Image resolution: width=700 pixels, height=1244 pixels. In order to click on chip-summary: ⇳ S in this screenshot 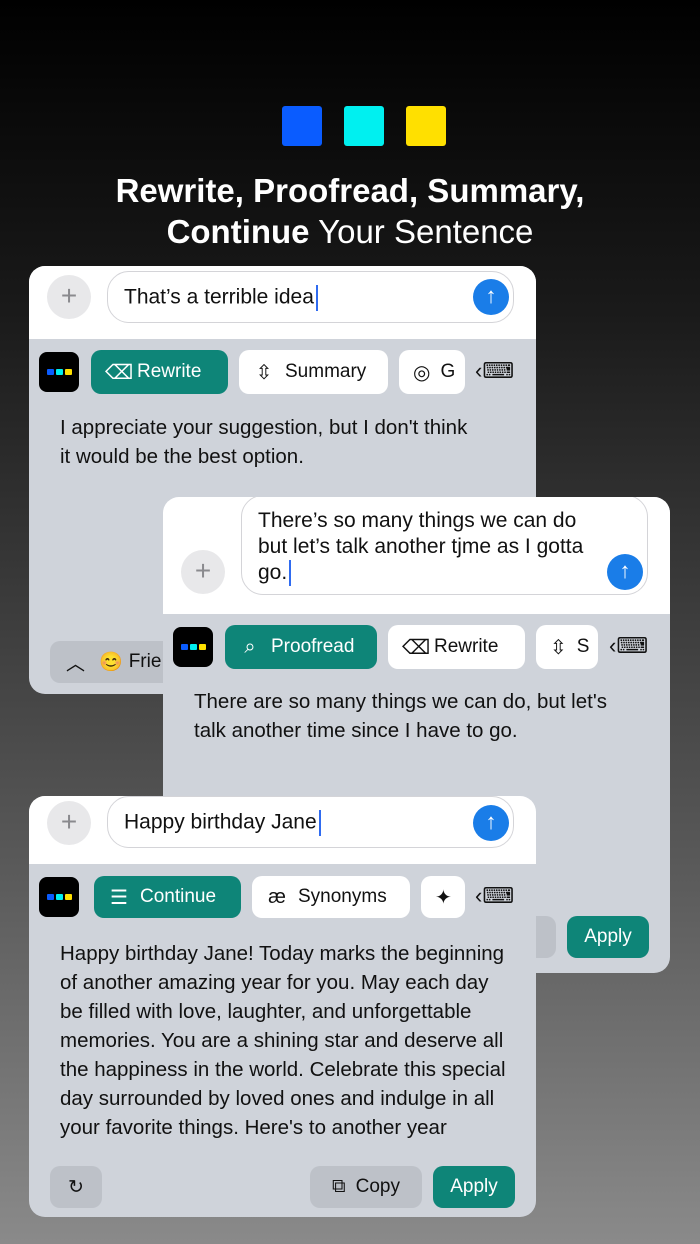, I will do `click(567, 647)`.